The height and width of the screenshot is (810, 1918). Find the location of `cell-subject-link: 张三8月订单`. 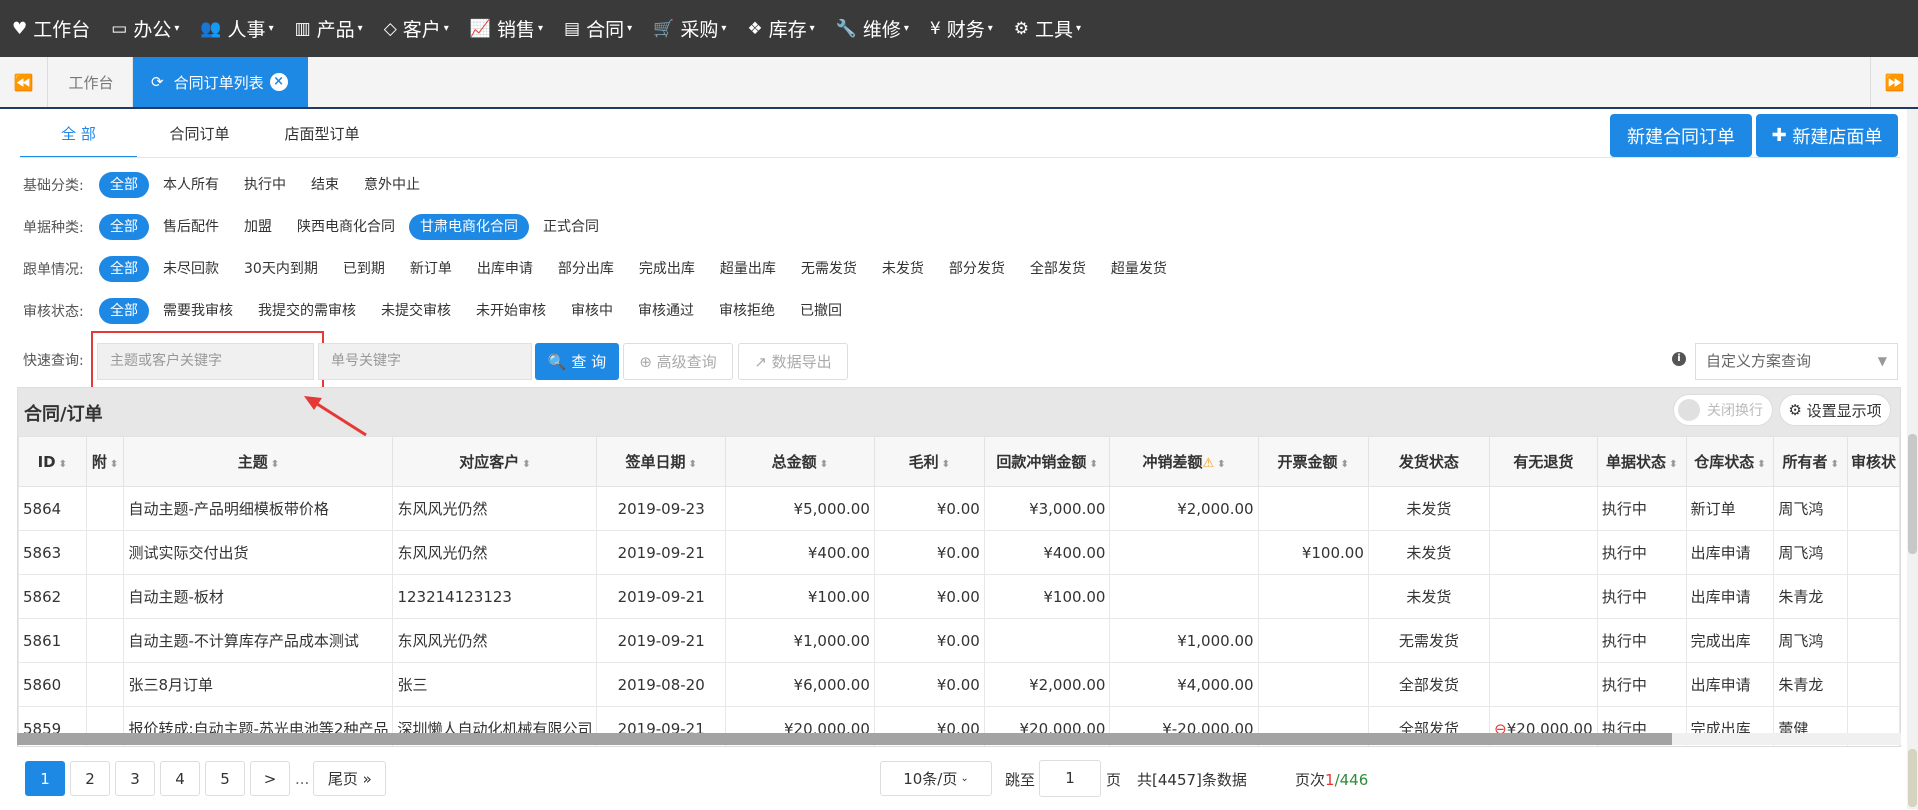

cell-subject-link: 张三8月订单 is located at coordinates (258, 684).